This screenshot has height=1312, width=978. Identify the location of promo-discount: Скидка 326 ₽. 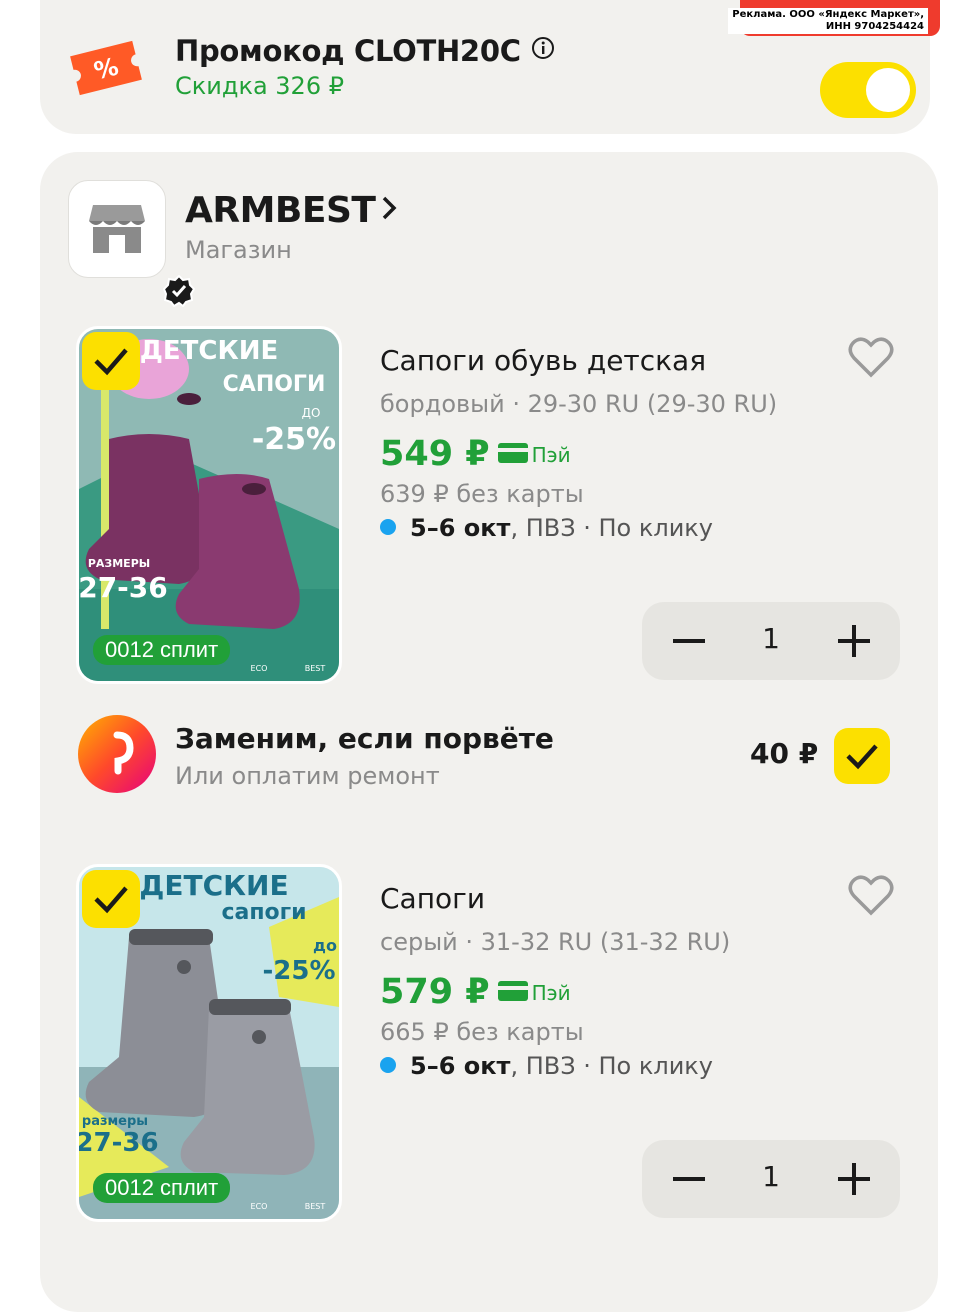
(259, 86).